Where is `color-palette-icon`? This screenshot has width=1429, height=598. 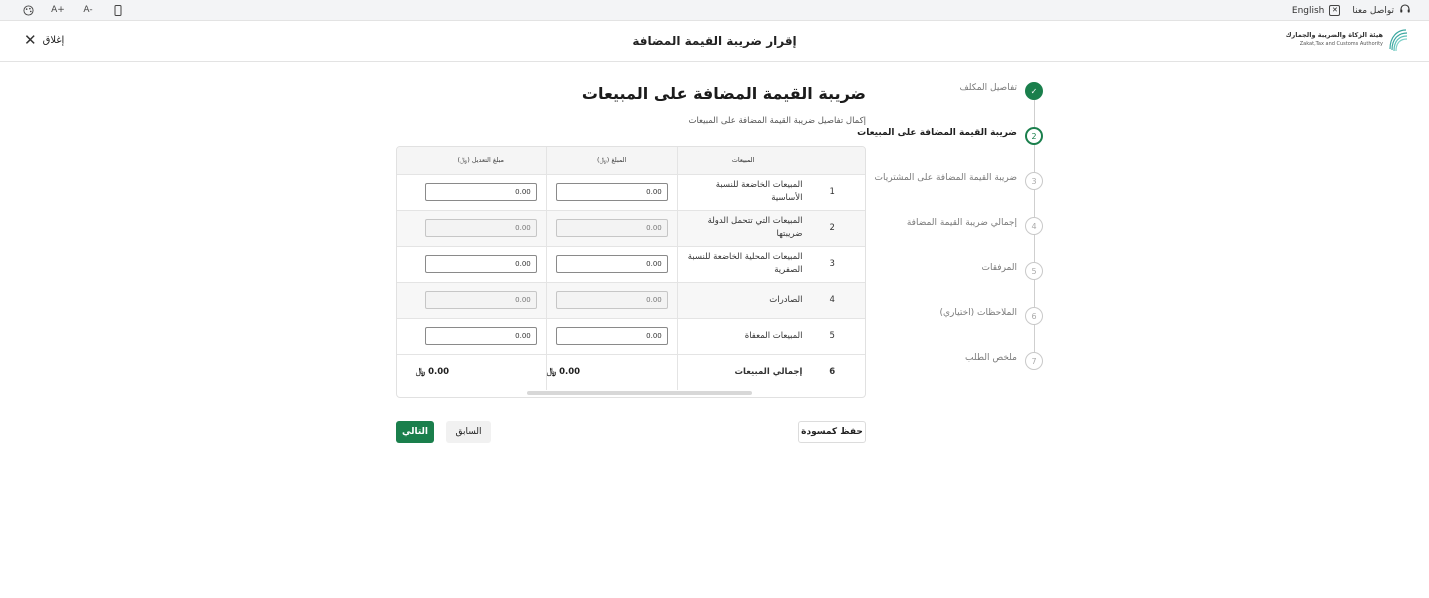 color-palette-icon is located at coordinates (28, 10).